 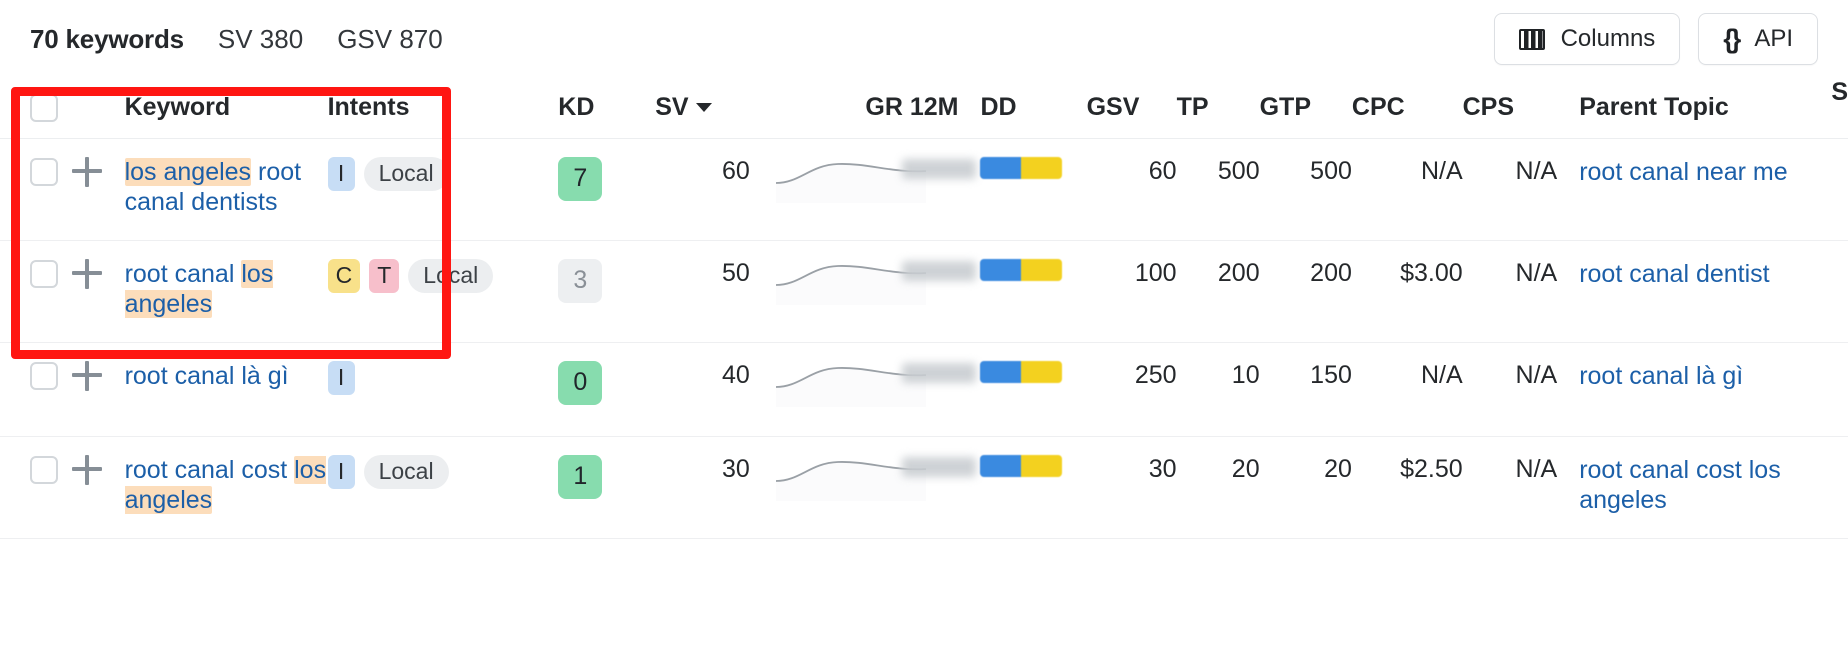 What do you see at coordinates (1531, 39) in the screenshot?
I see `columns-icon` at bounding box center [1531, 39].